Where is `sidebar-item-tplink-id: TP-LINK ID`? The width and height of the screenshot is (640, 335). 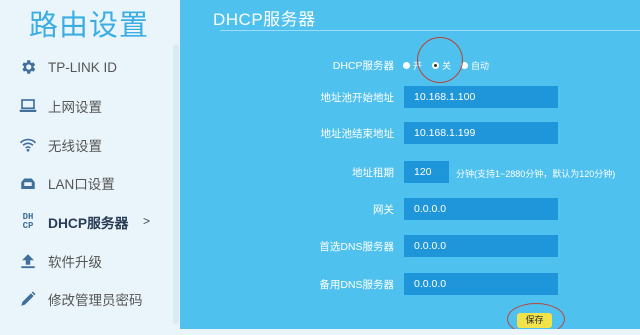 sidebar-item-tplink-id: TP-LINK ID is located at coordinates (86, 67).